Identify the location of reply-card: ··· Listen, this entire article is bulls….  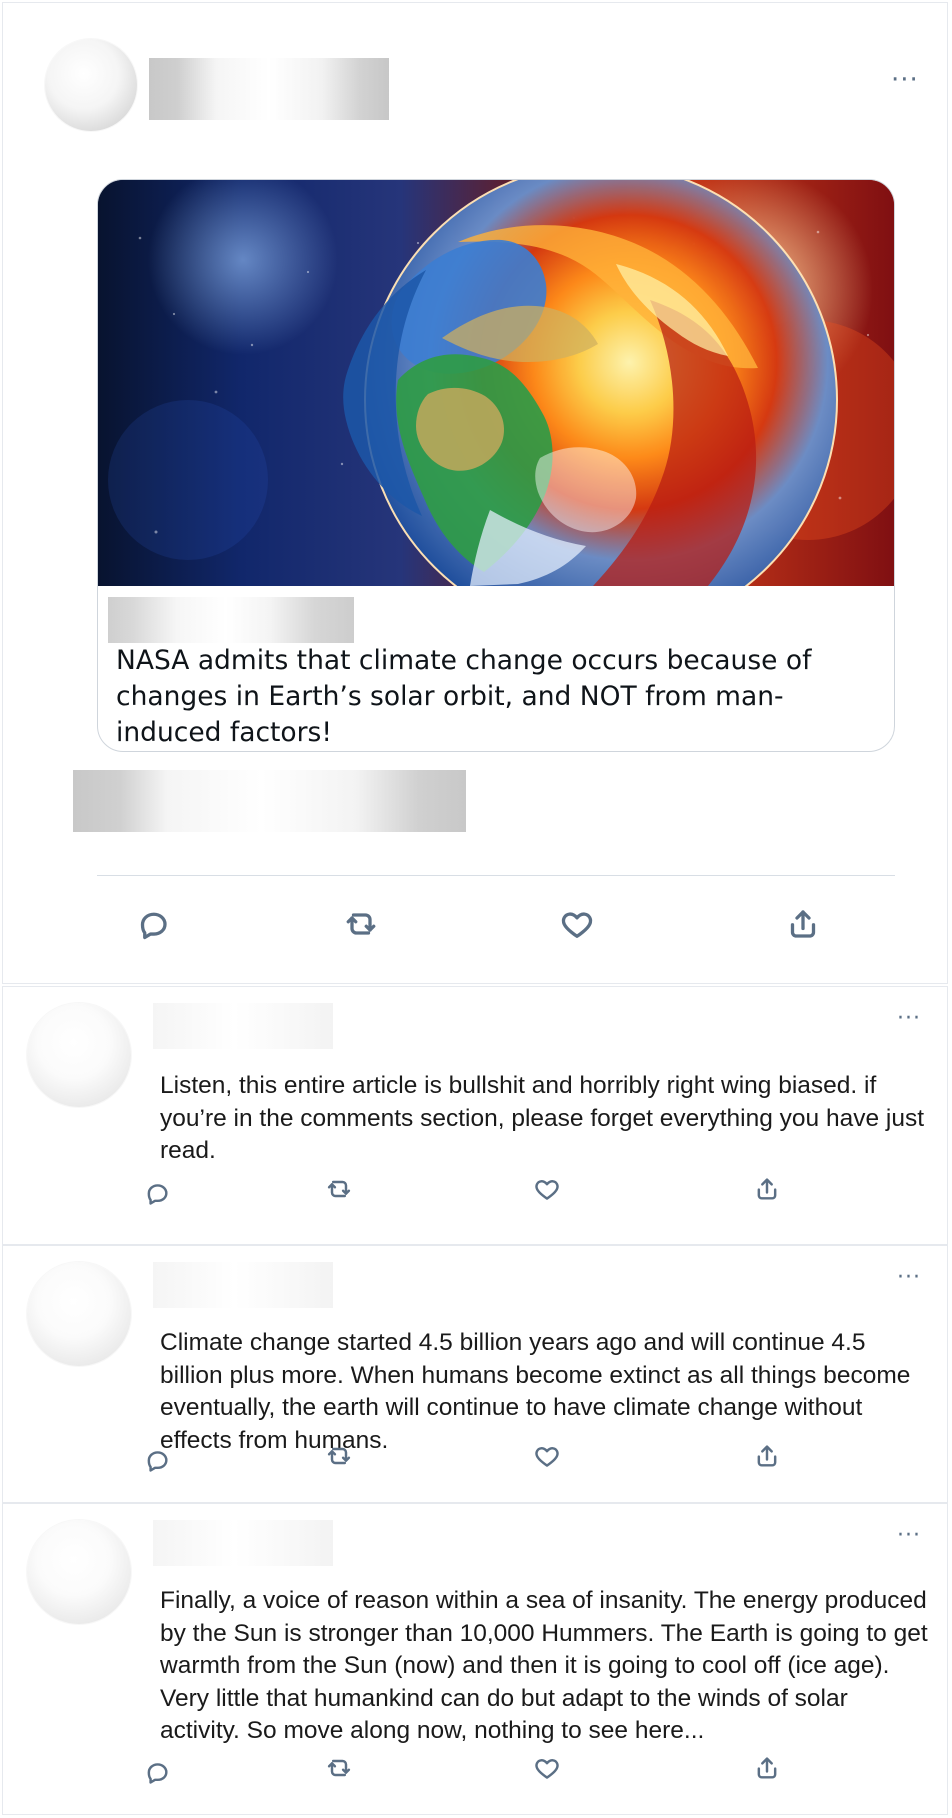
(475, 1115).